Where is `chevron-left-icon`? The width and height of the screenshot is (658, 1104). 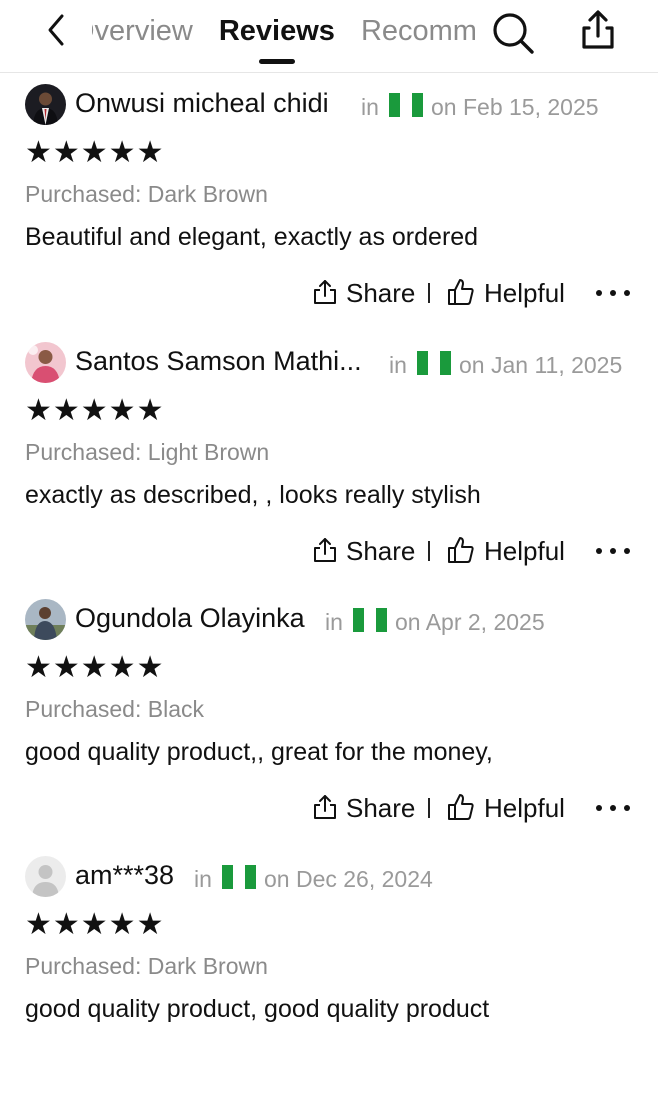 chevron-left-icon is located at coordinates (56, 30).